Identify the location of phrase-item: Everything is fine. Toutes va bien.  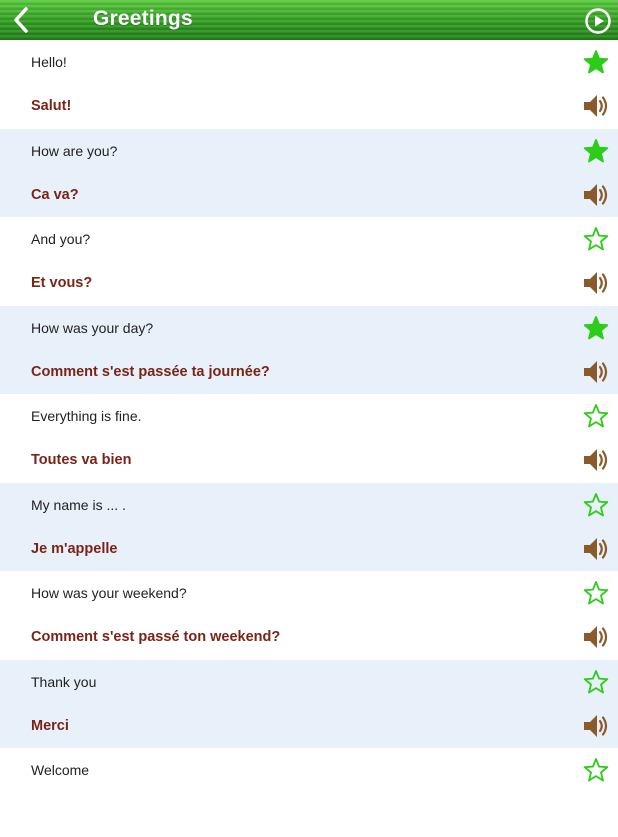
(309, 438).